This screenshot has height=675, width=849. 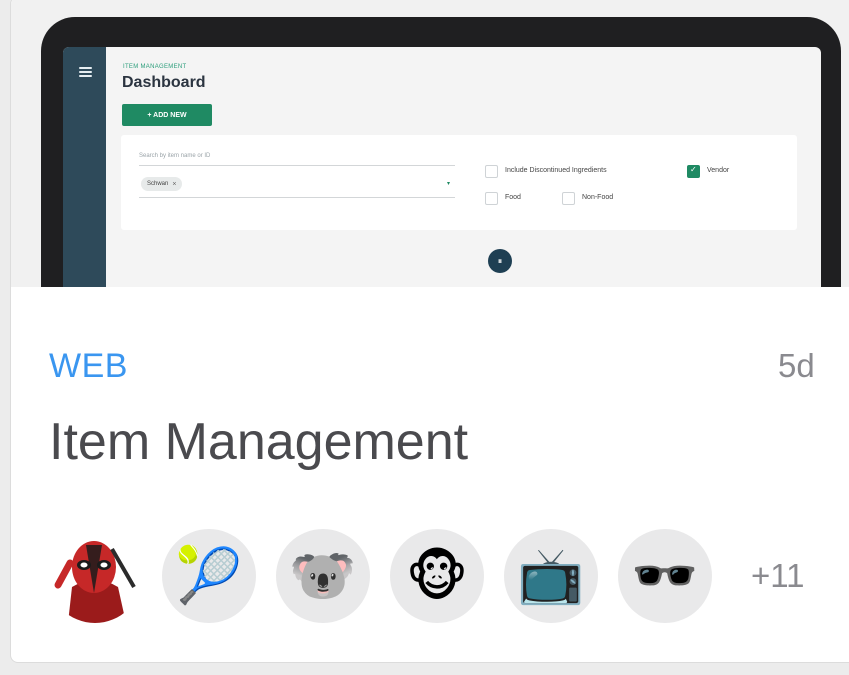 I want to click on monkey-icon: 🐵, so click(x=437, y=576).